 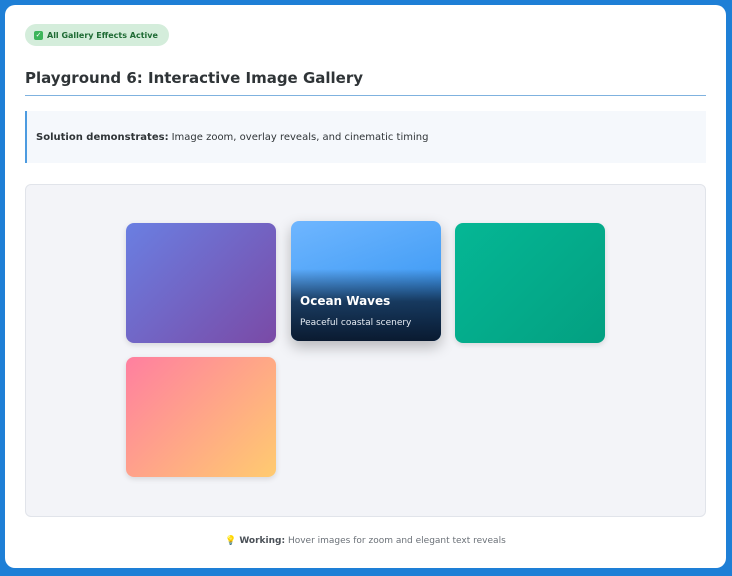 I want to click on status-badge: ✓ All Gallery Effects Active, so click(x=97, y=35).